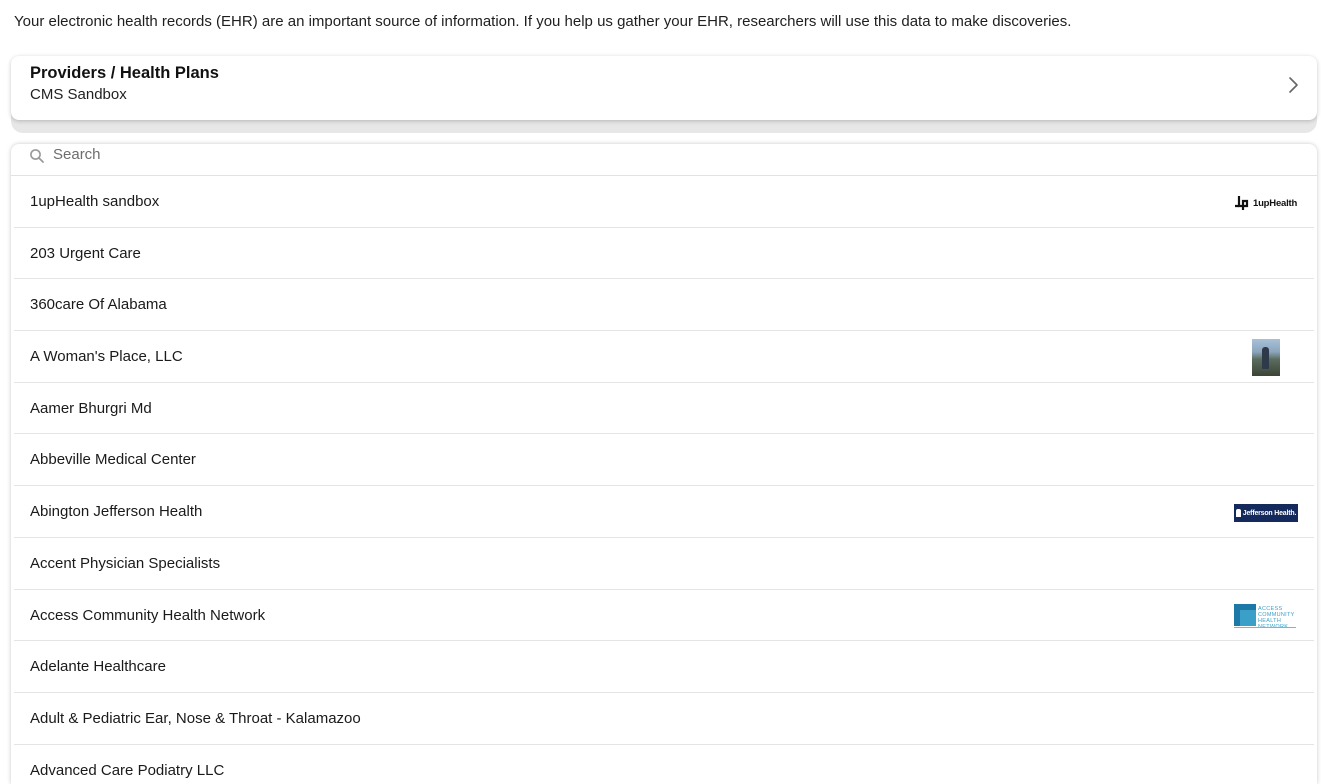 This screenshot has height=784, width=1321. I want to click on 1uphealth-logo-text: 1upHealth, so click(1275, 203).